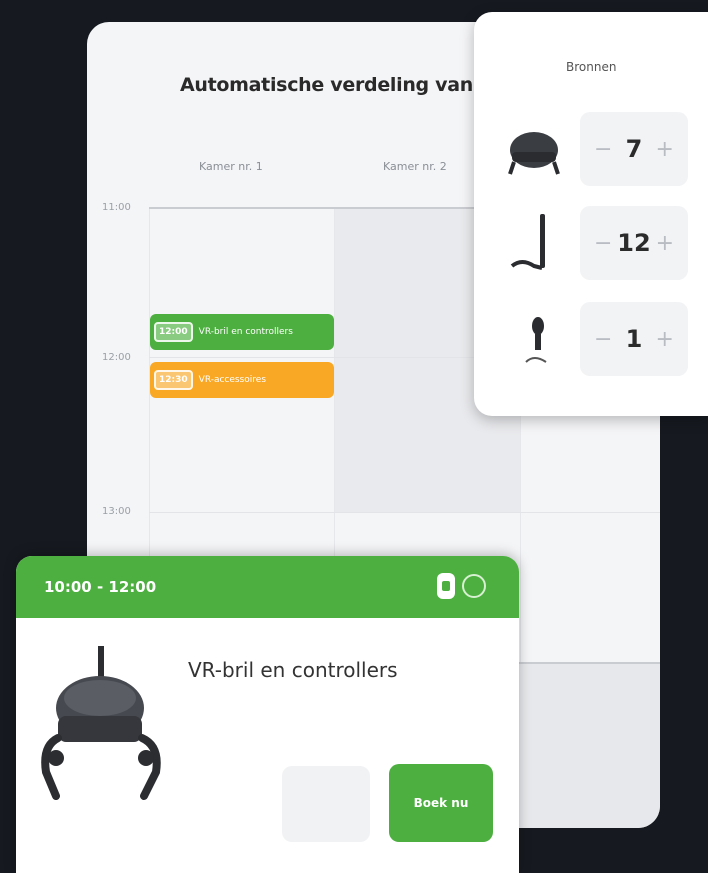  I want to click on info-icon, so click(474, 586).